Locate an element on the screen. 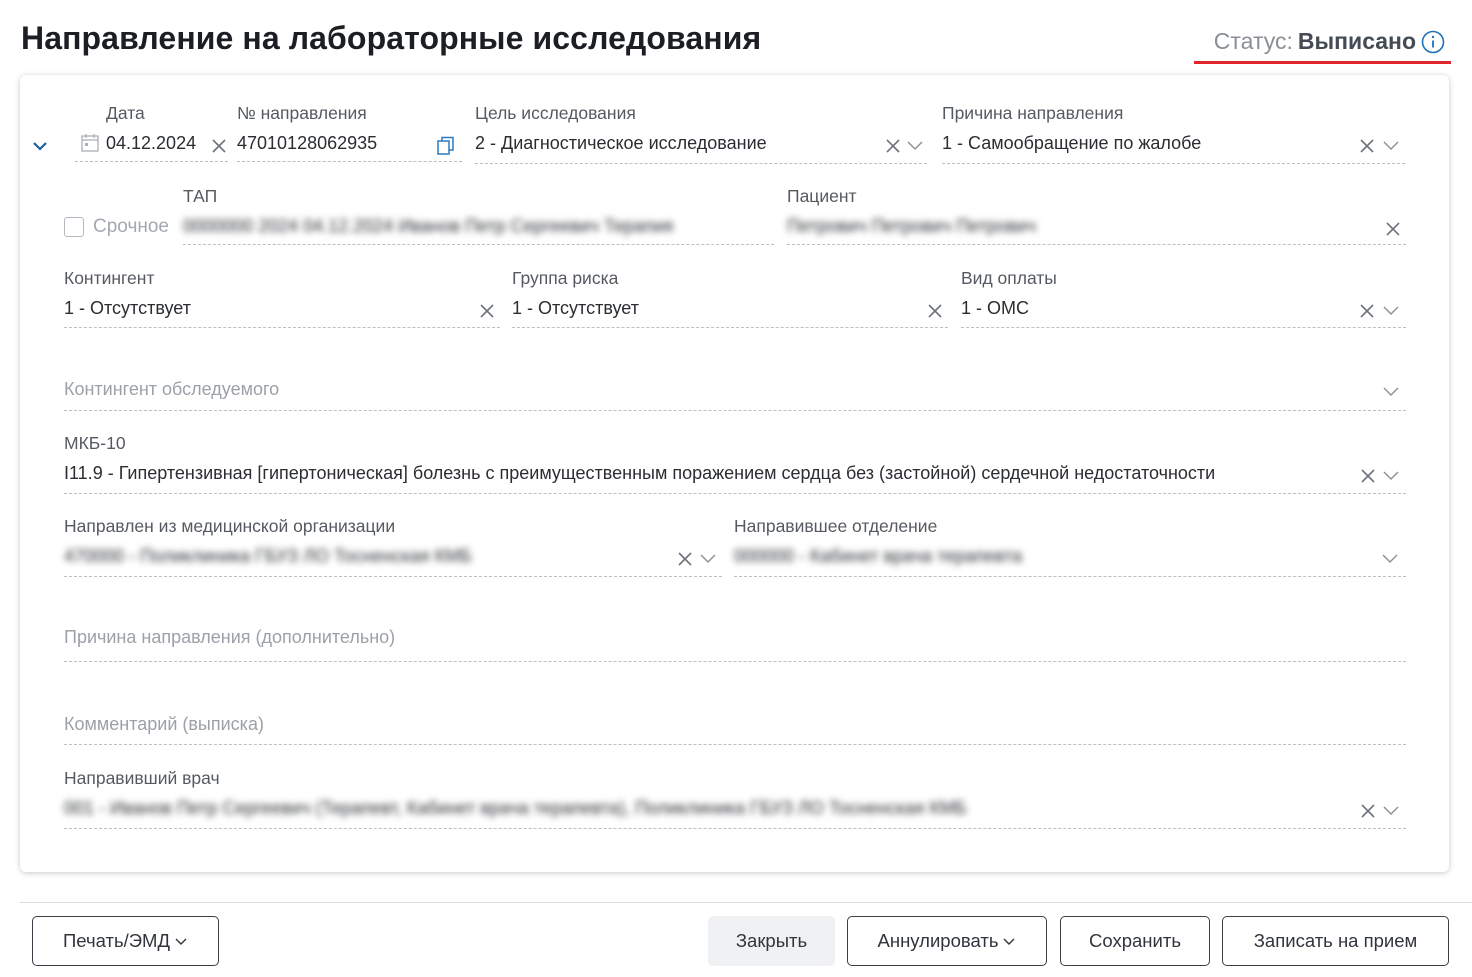  date-label: Дата is located at coordinates (125, 113).